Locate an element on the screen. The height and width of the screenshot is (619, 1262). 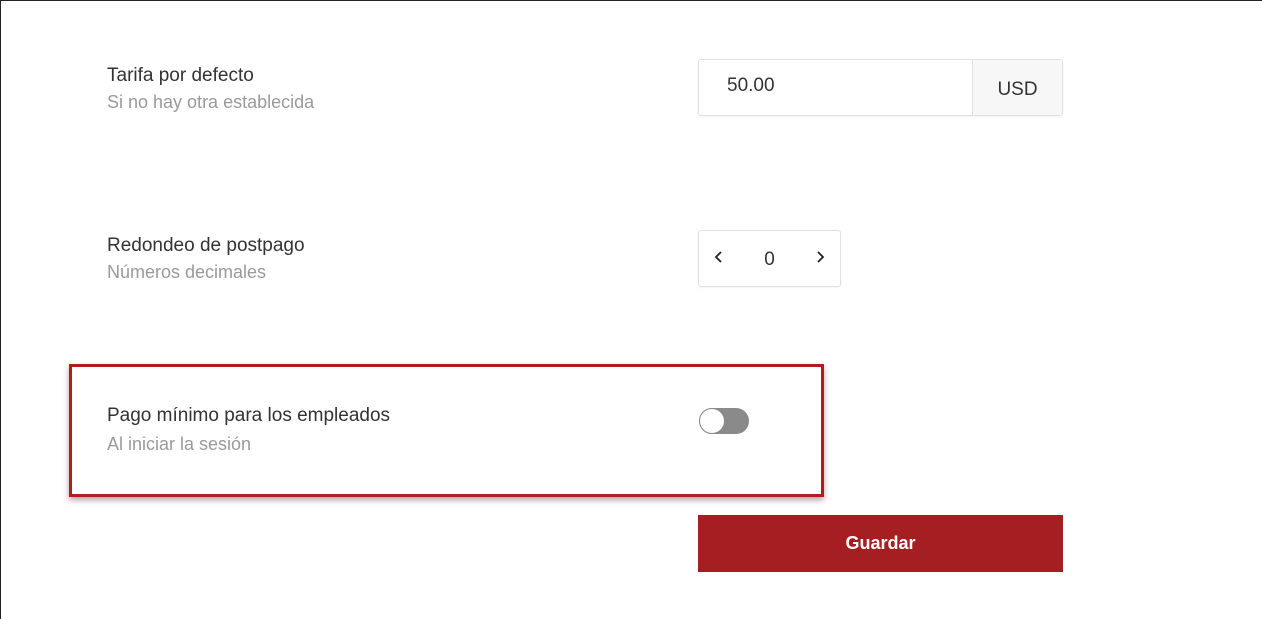
chevron-right-icon is located at coordinates (821, 256).